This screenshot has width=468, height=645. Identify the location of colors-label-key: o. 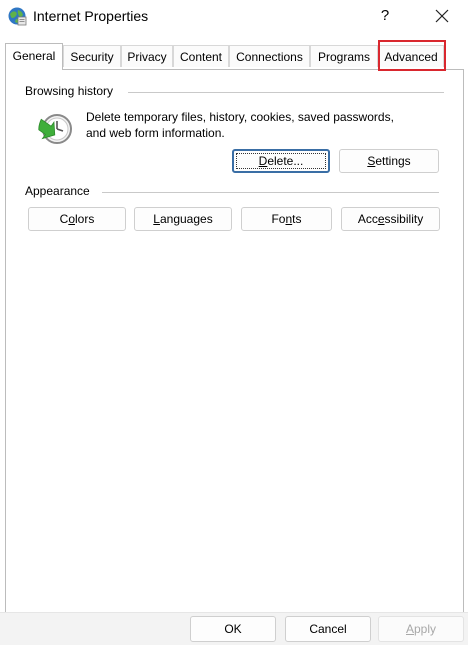
(71, 219).